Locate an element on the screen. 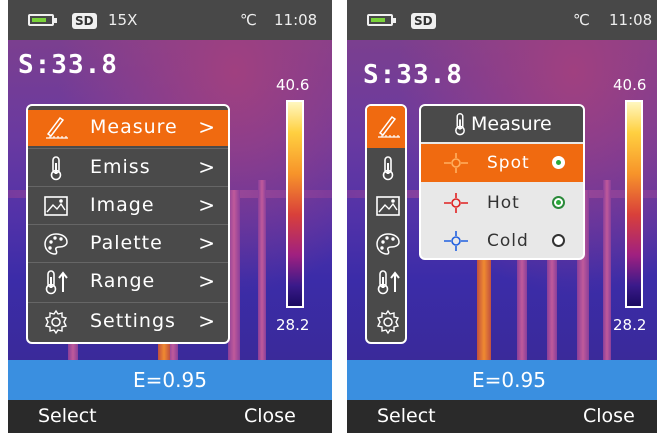  menu-item-label: Settings is located at coordinates (133, 321).